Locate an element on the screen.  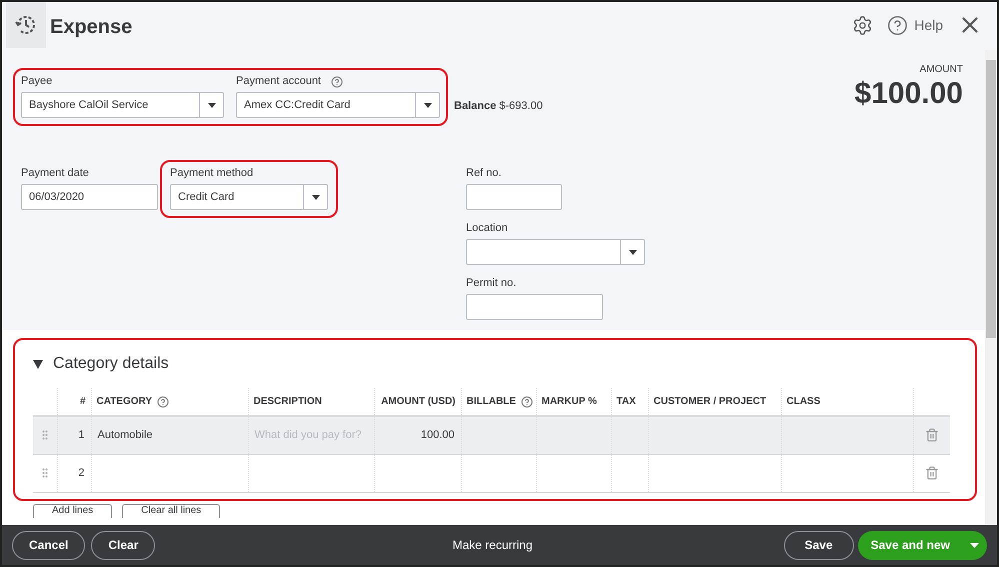
table-action-button: Add lines is located at coordinates (72, 511).